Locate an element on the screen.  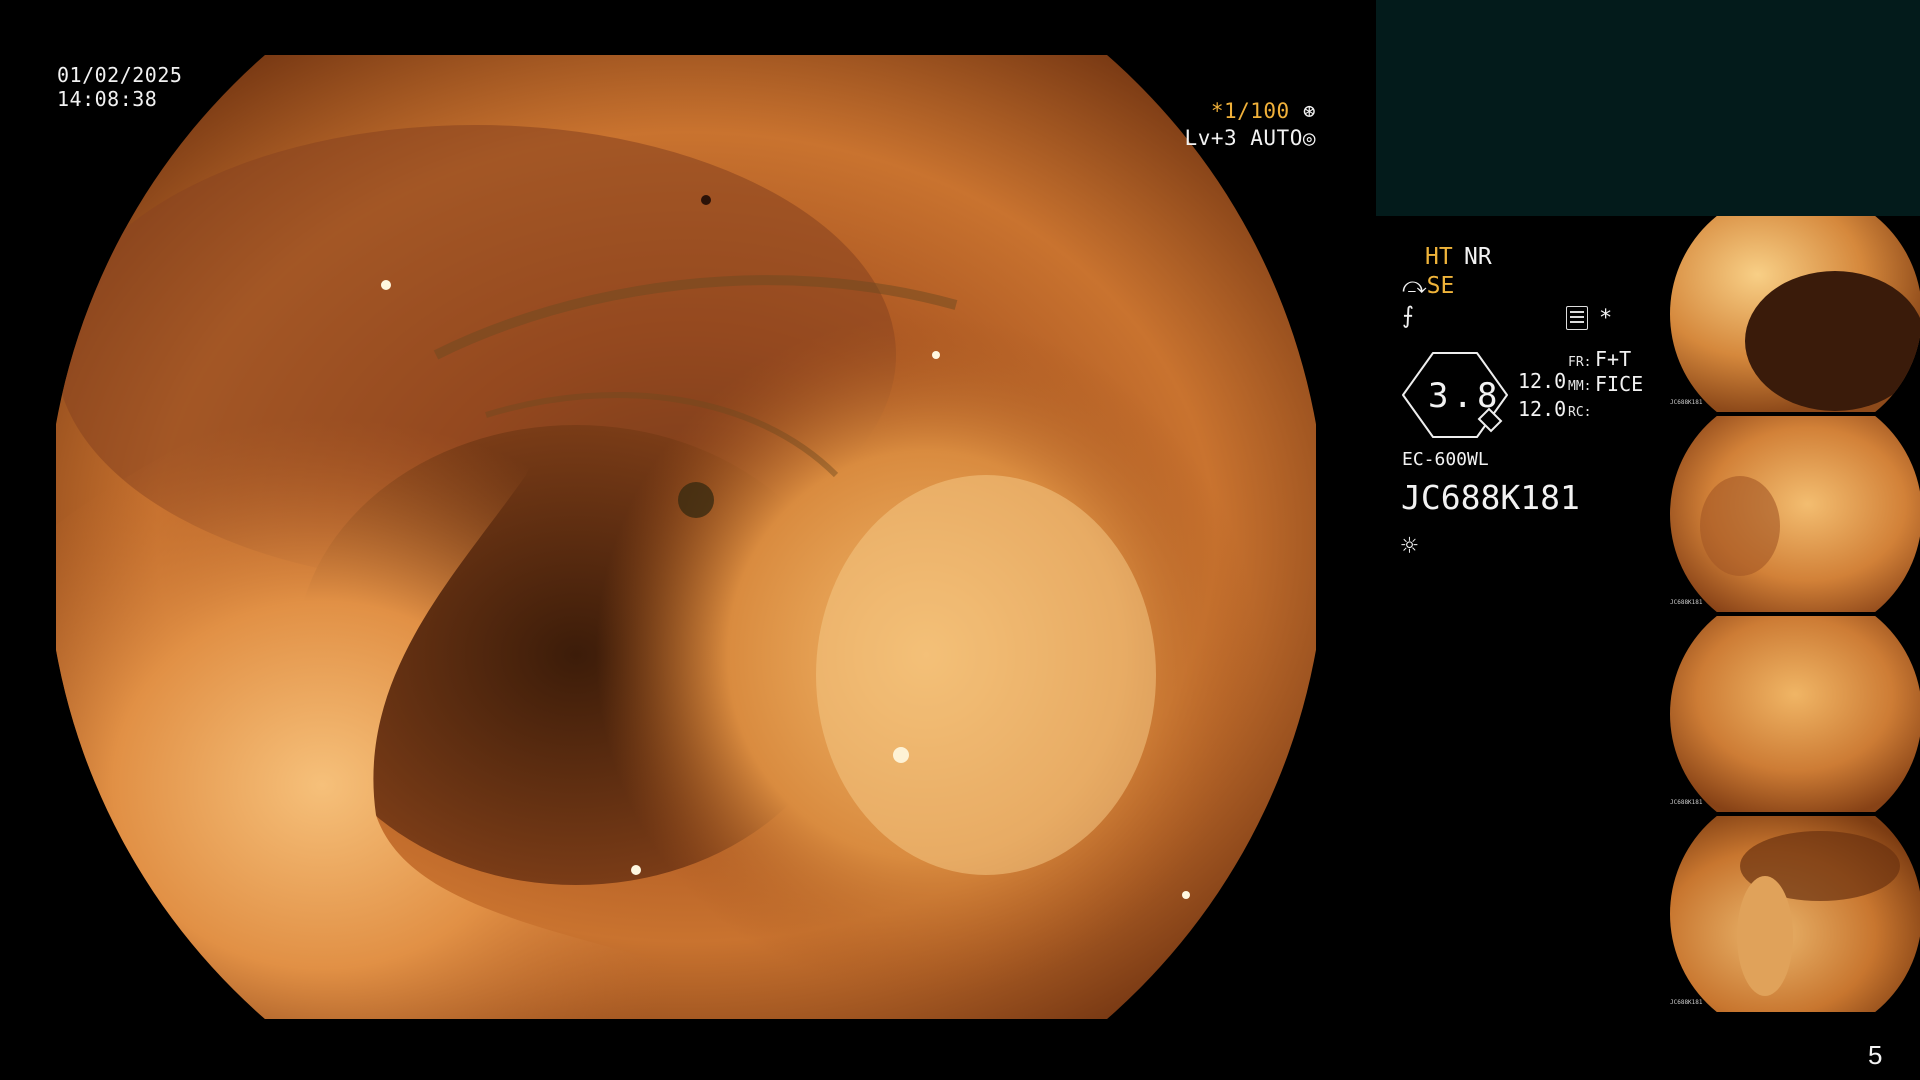
structure-enhance-icon: ⤼ is located at coordinates (1414, 286).